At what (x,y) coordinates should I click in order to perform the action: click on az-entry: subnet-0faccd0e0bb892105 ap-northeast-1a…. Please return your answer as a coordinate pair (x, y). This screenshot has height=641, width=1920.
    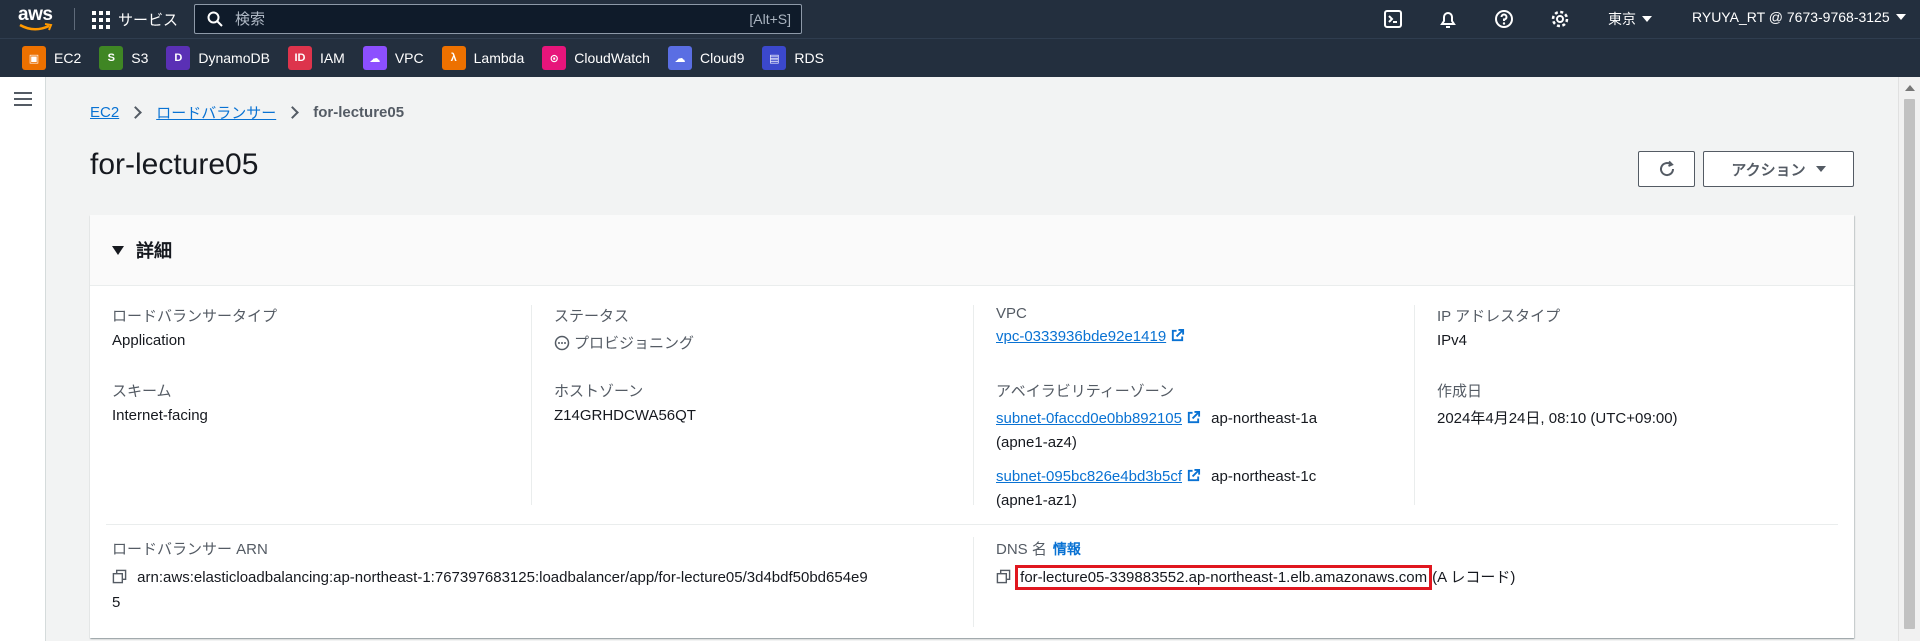
    Looking at the image, I should click on (1196, 431).